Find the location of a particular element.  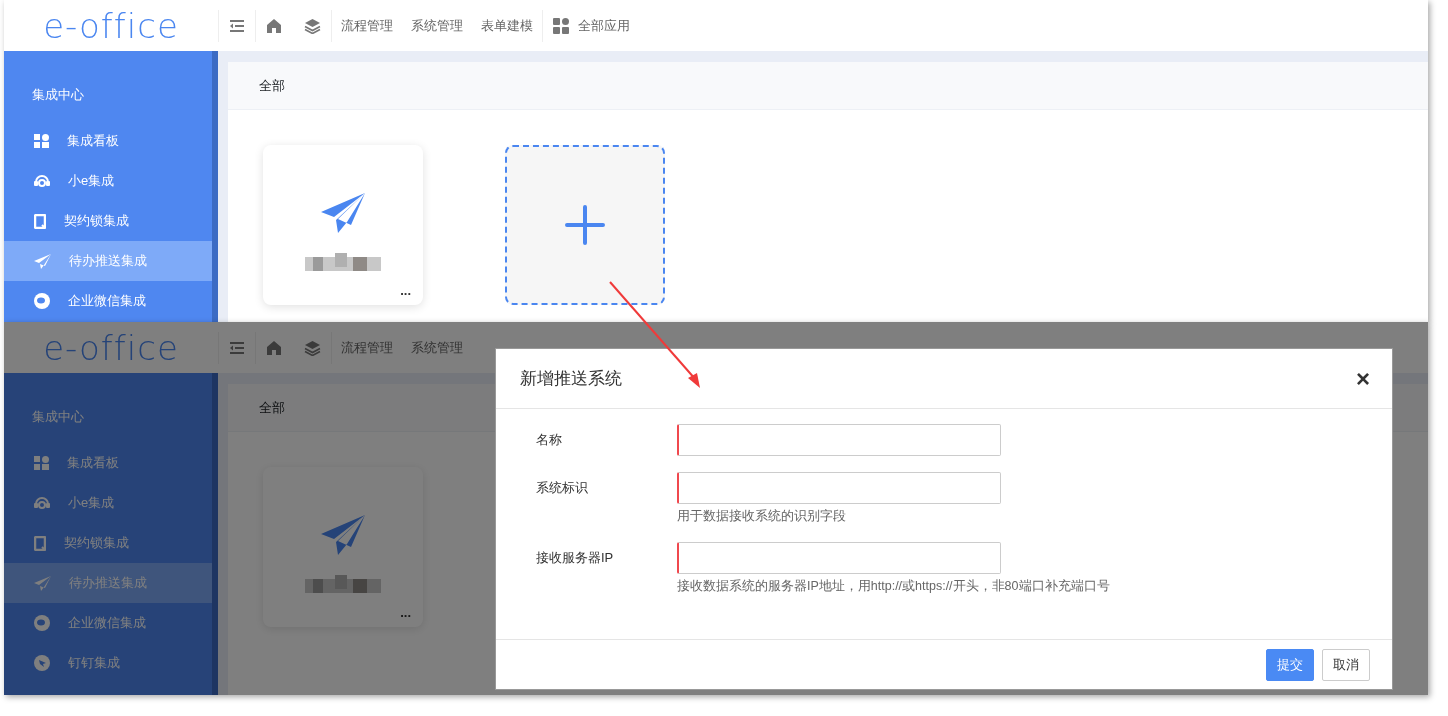

dialog-title: 新增推送系统 is located at coordinates (571, 378).